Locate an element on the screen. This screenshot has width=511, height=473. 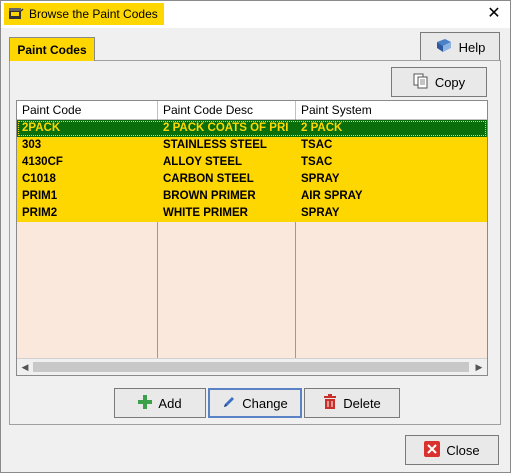
cell-paint-code: 303 is located at coordinates (32, 145).